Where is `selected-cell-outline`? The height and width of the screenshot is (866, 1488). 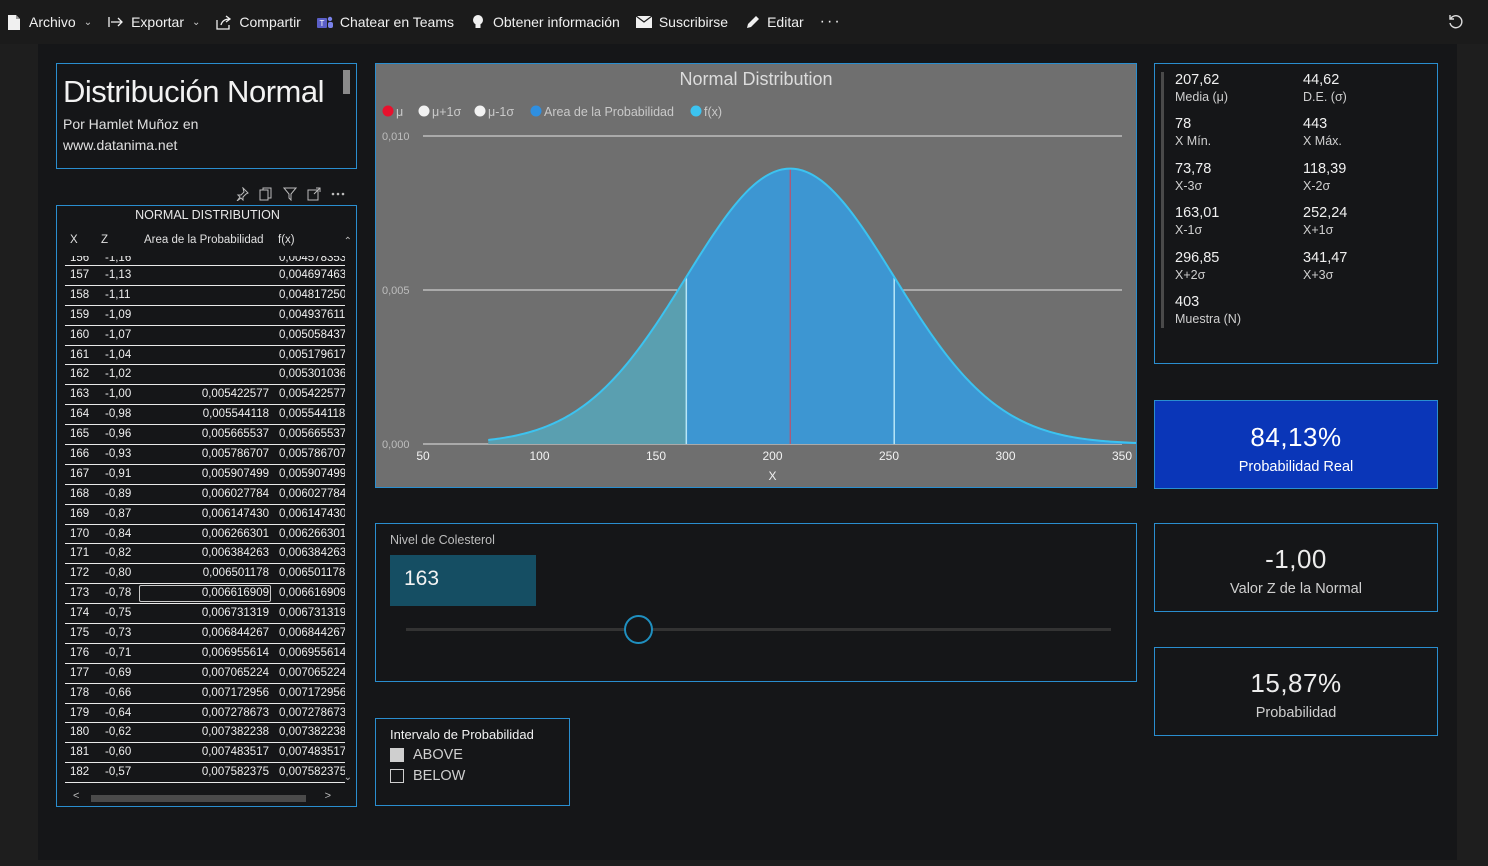 selected-cell-outline is located at coordinates (205, 594).